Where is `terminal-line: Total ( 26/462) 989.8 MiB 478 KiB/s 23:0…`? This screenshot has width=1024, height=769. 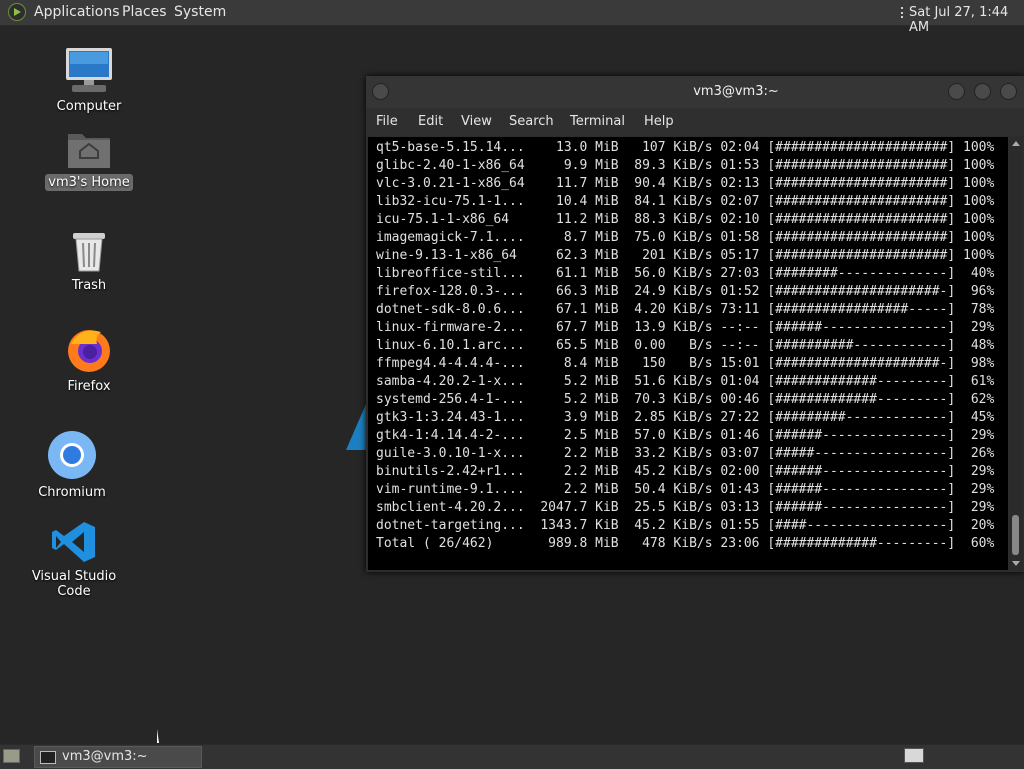
terminal-line: Total ( 26/462) 989.8 MiB 478 KiB/s 23:0… is located at coordinates (685, 543).